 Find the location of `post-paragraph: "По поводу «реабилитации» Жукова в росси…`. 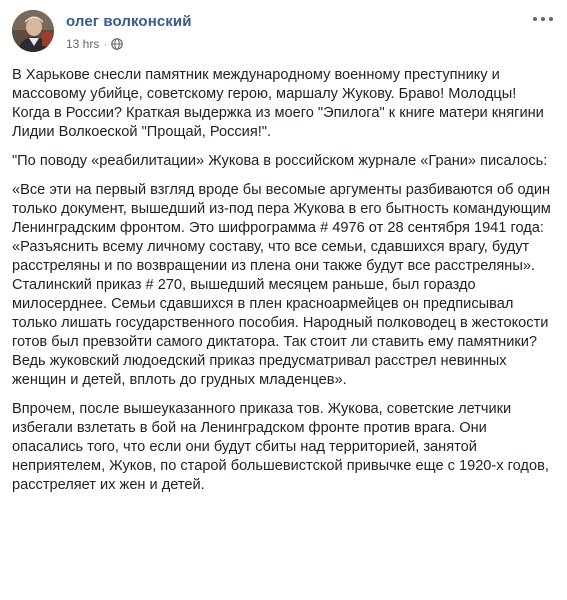

post-paragraph: "По поводу «реабилитации» Жукова в росси… is located at coordinates (280, 161).